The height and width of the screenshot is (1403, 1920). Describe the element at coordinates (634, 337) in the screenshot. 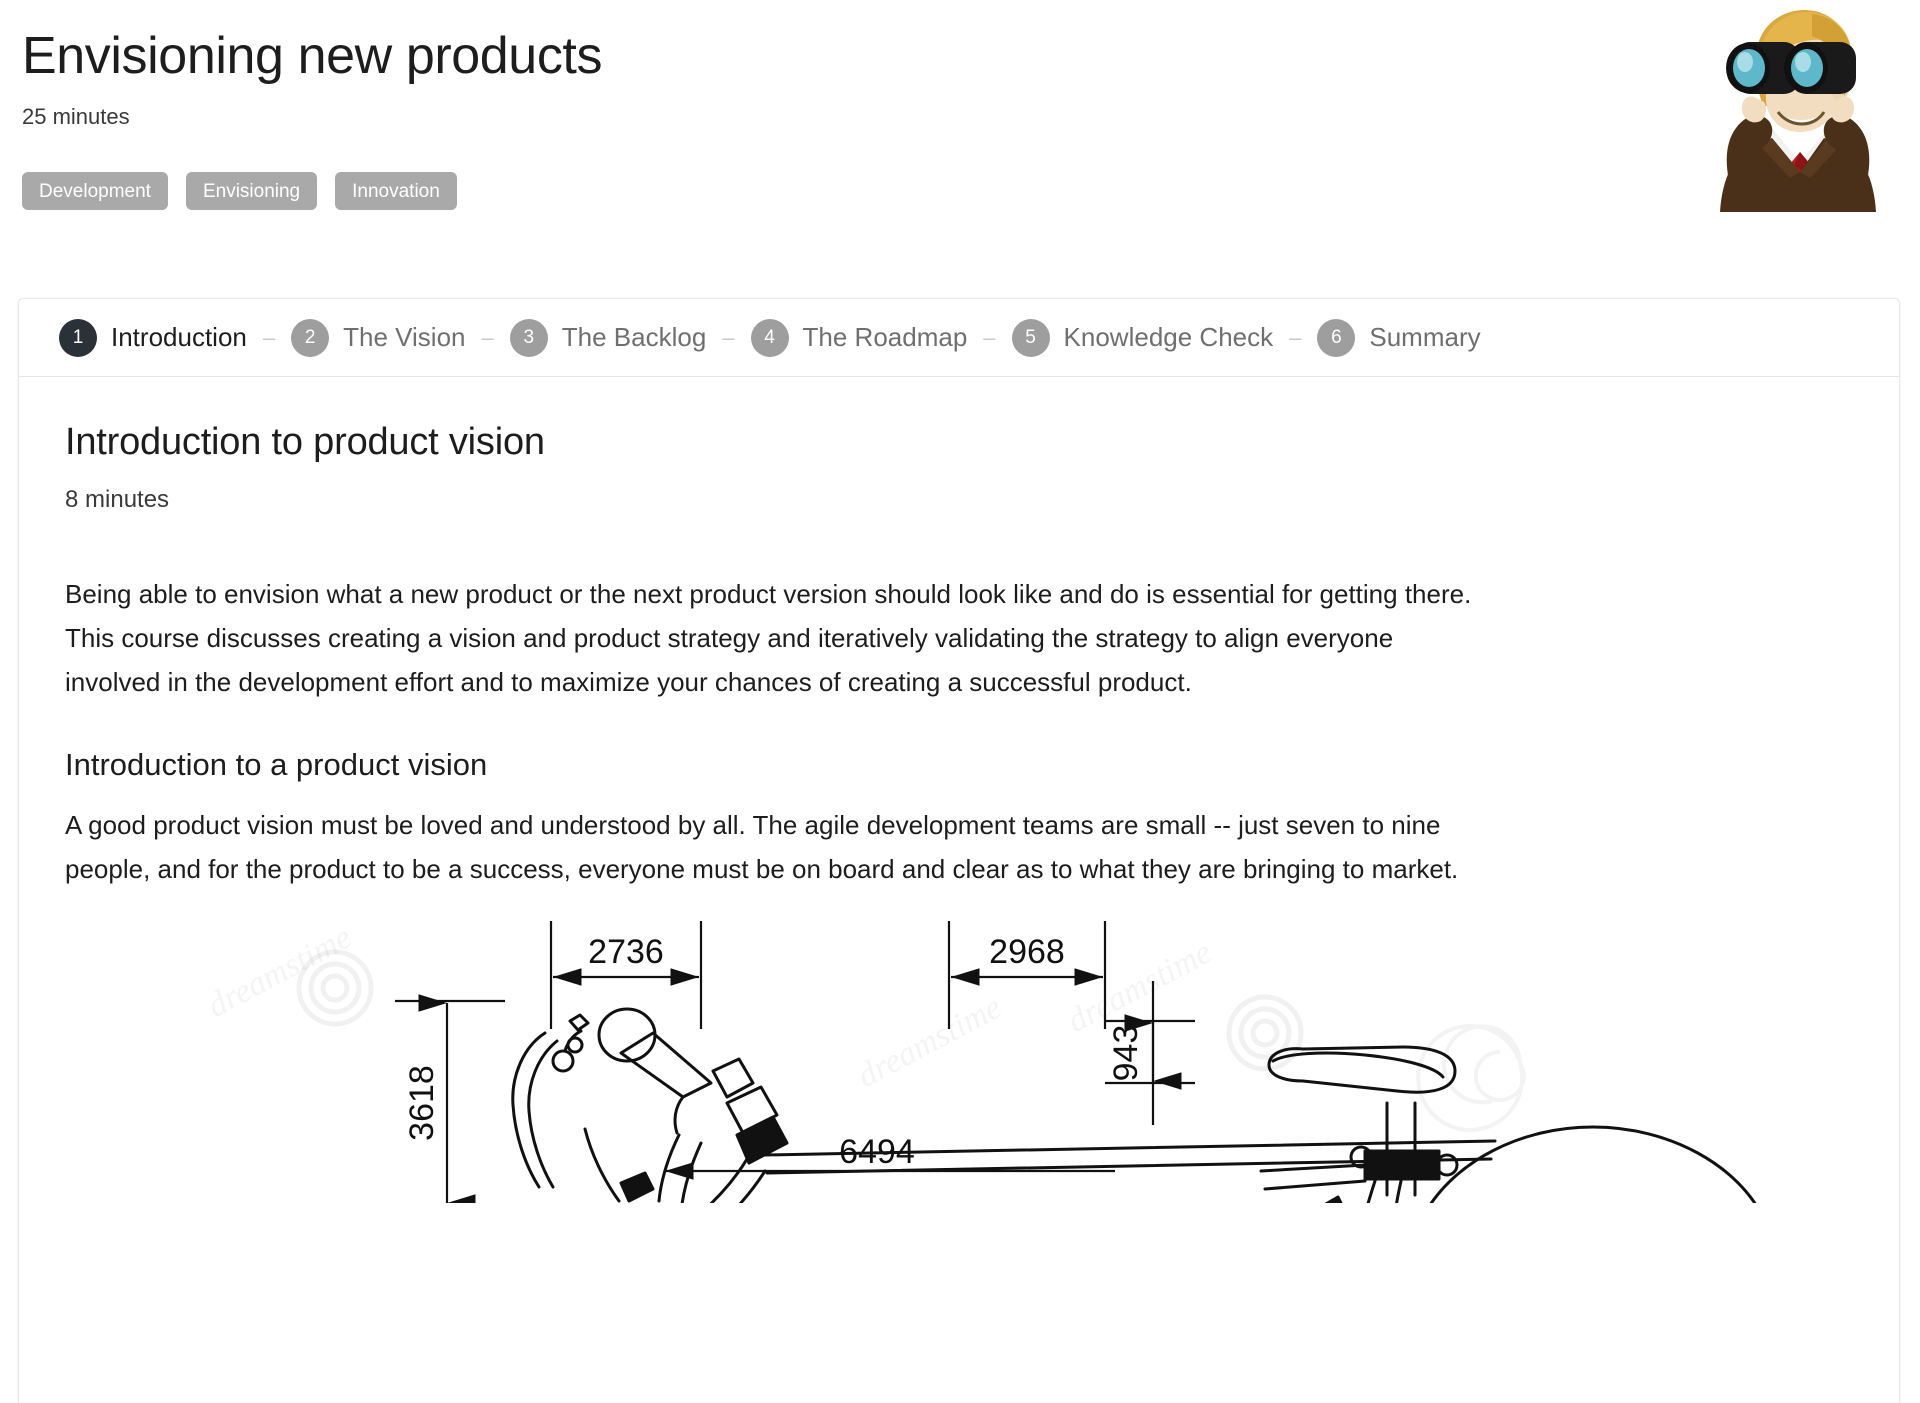

I see `step-3-label: The Backlog` at that location.